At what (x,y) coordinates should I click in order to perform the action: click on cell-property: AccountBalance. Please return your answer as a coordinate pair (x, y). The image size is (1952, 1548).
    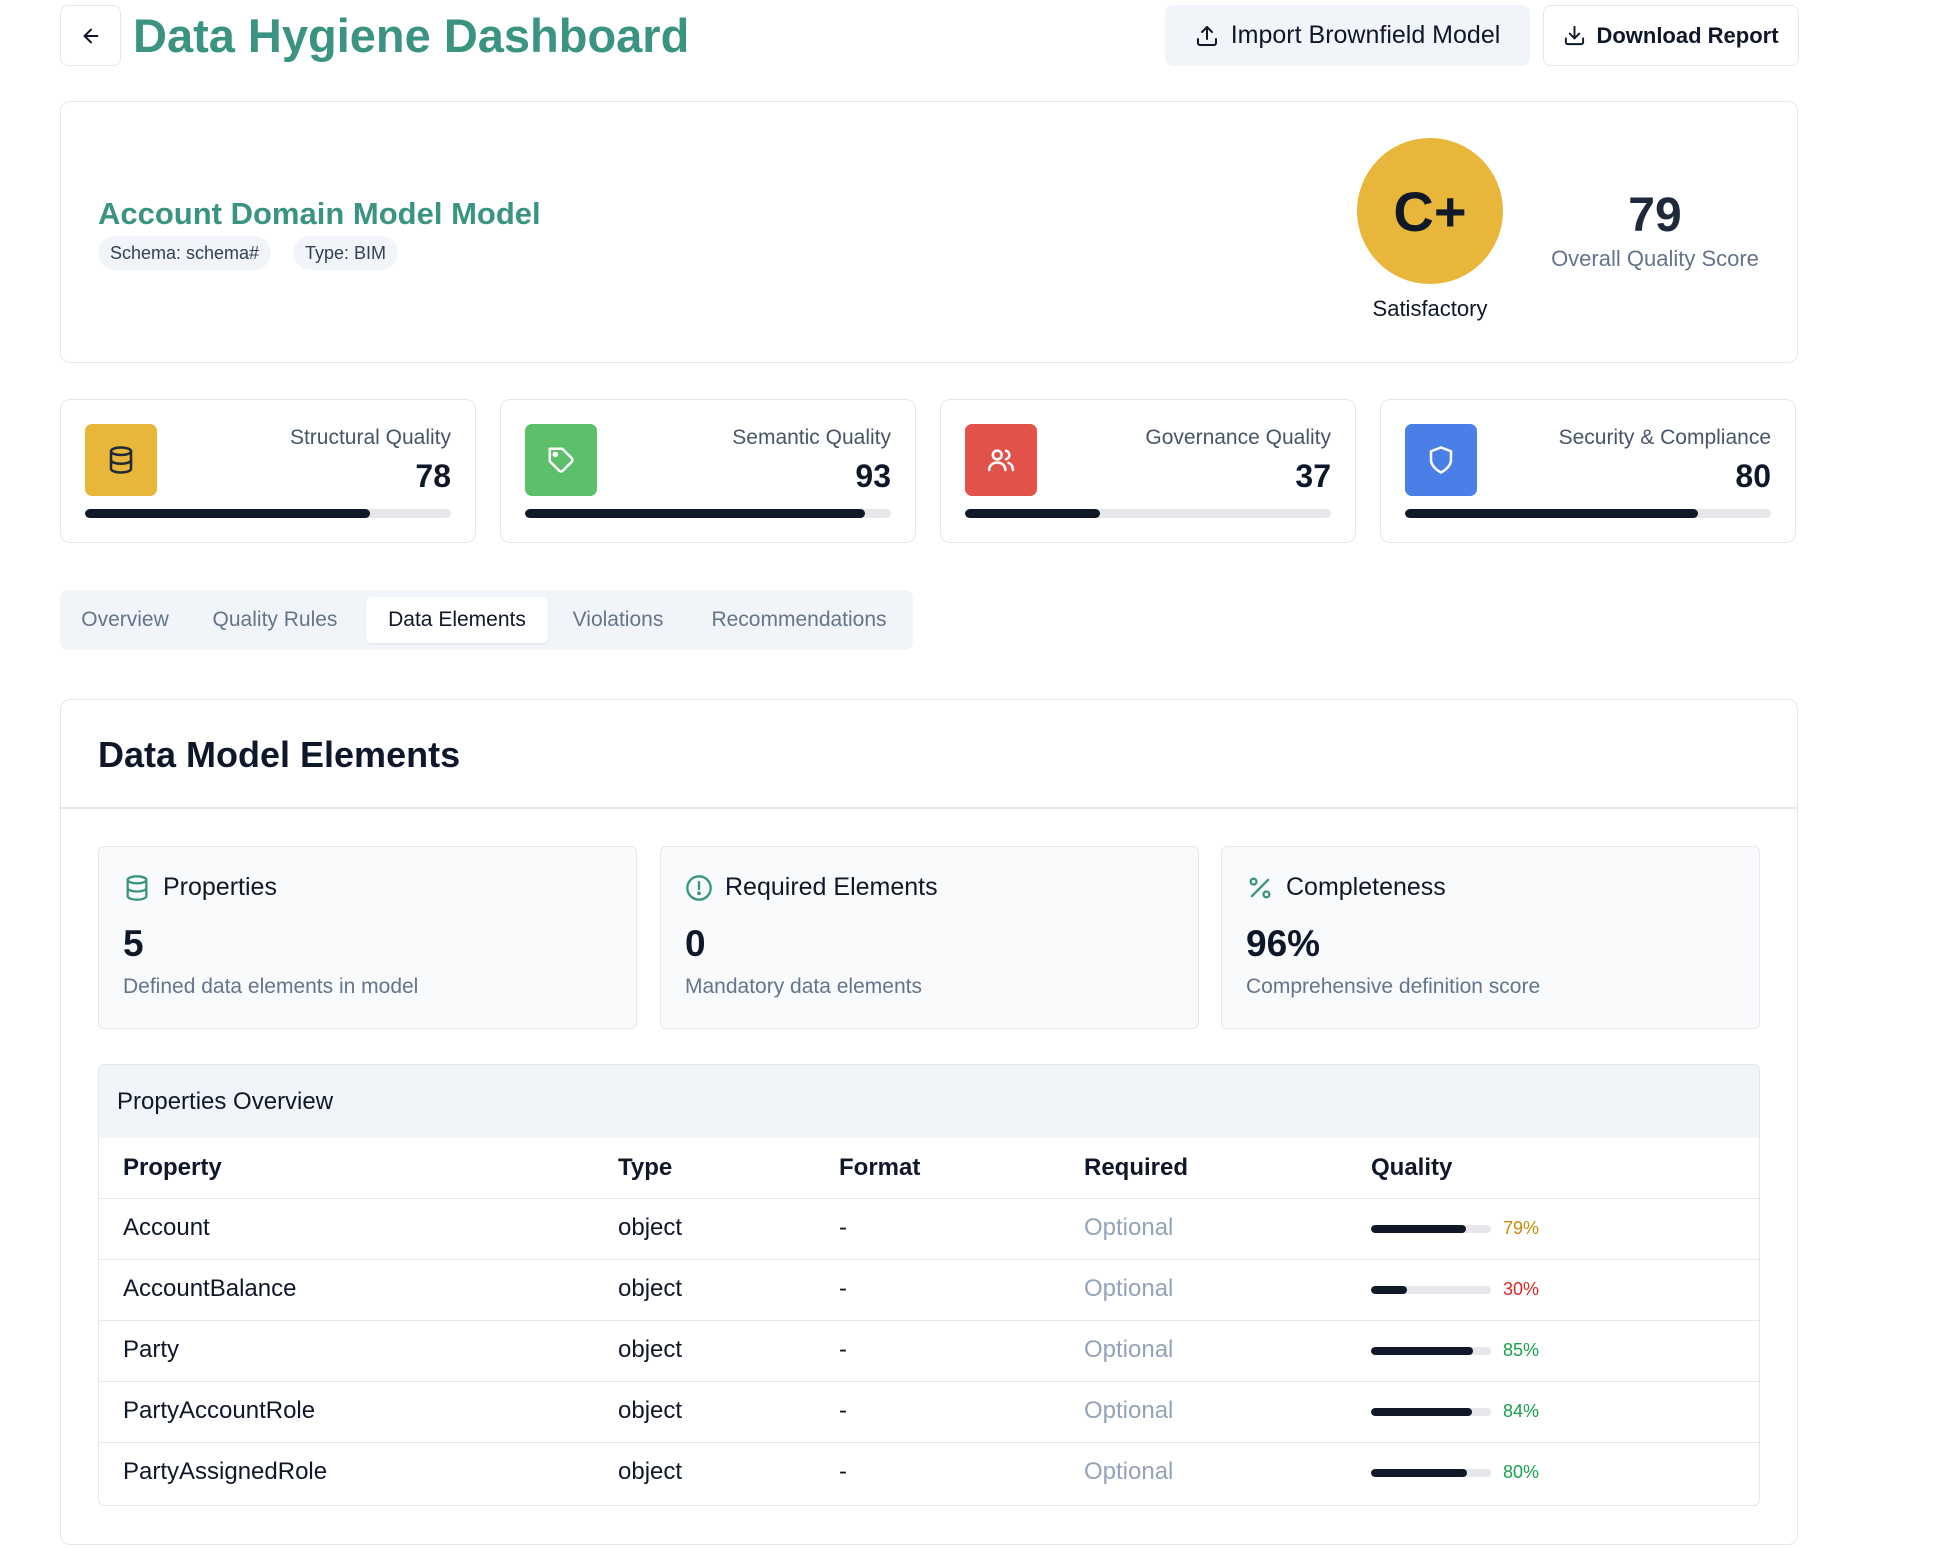
    Looking at the image, I should click on (210, 1288).